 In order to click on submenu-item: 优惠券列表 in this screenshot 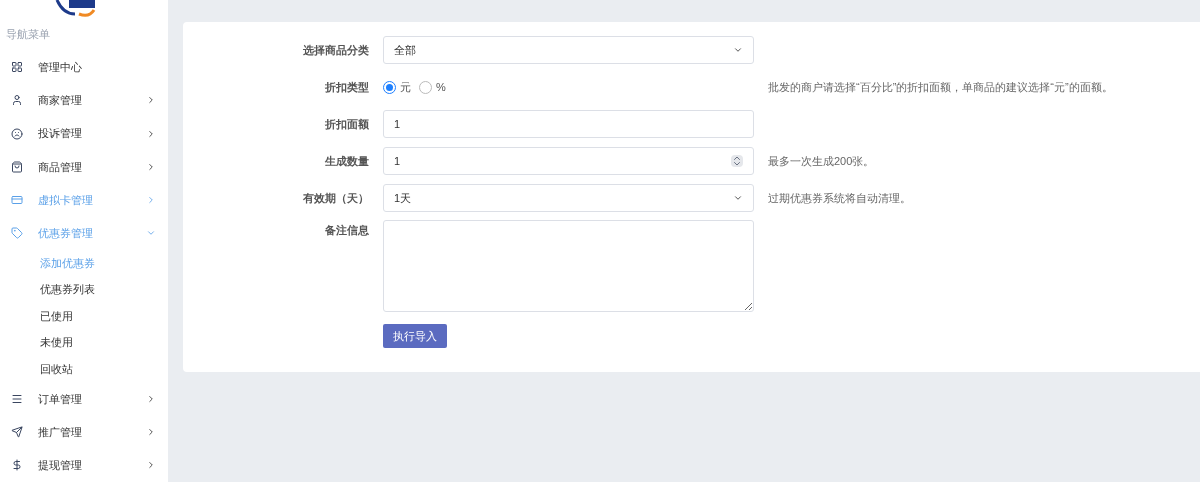, I will do `click(84, 289)`.